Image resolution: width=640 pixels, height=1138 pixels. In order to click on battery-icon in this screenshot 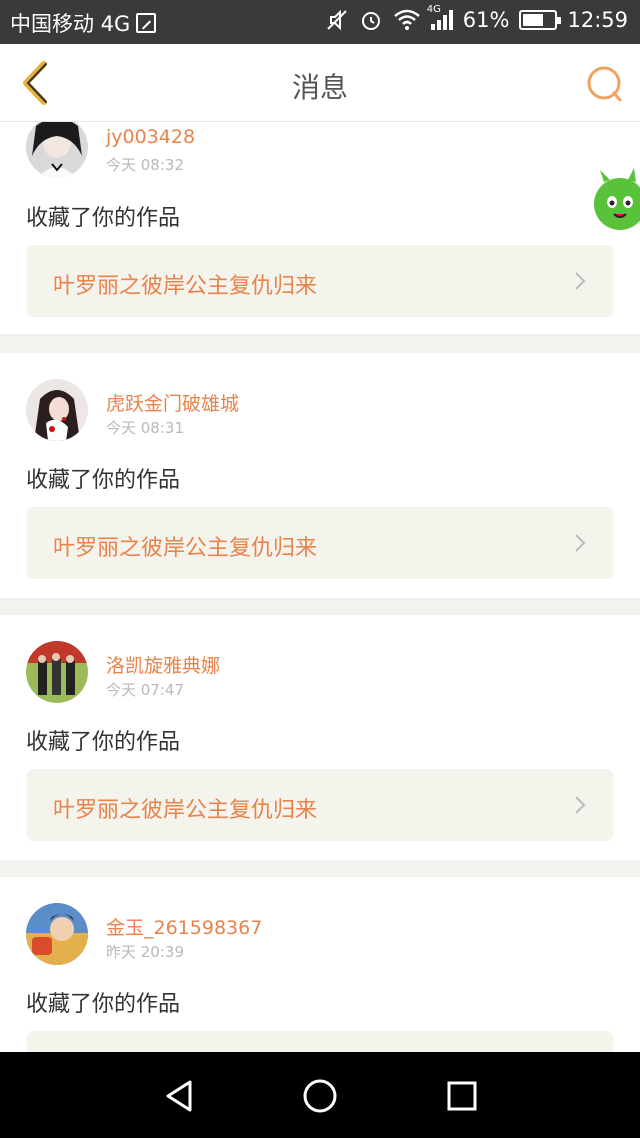, I will do `click(540, 20)`.